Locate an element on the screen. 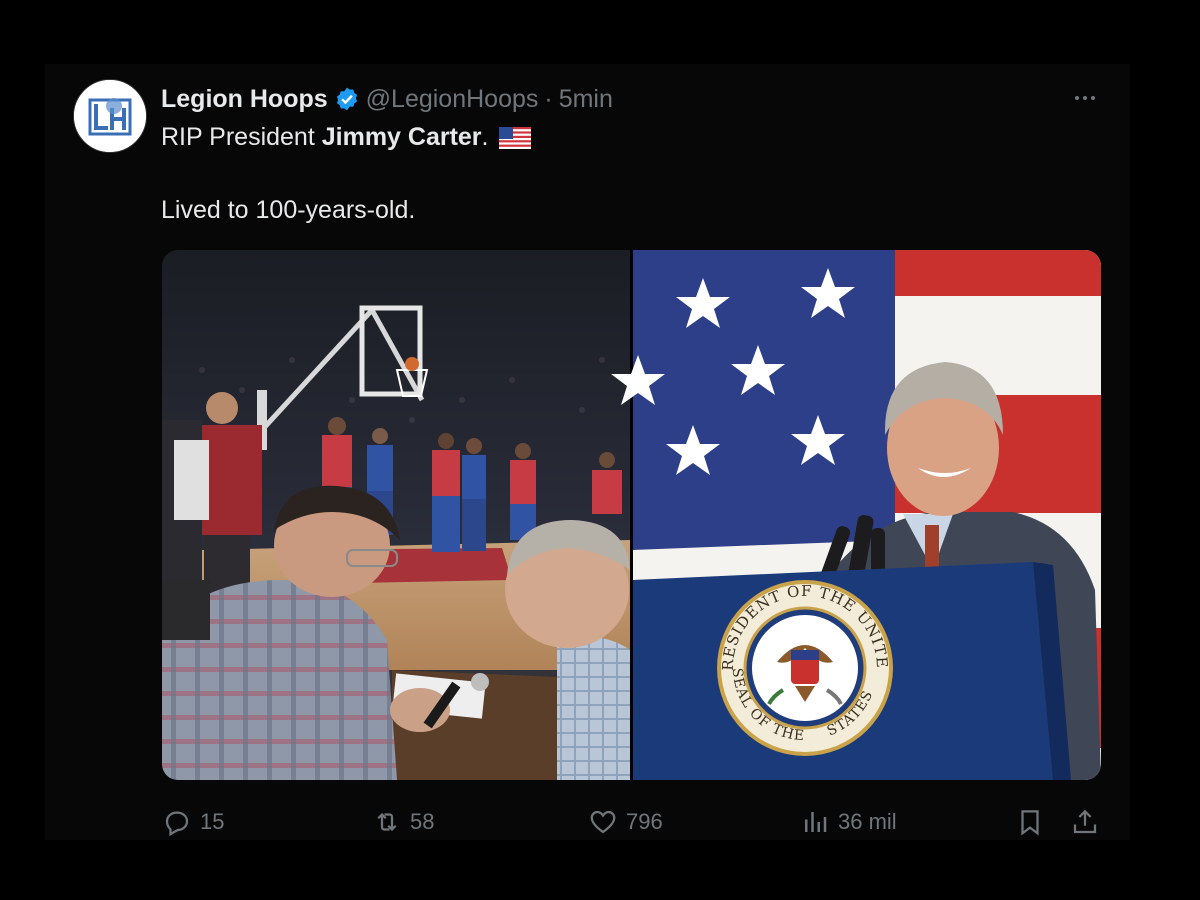 The image size is (1200, 900). tweet-text-line2: Lived to 100-years-old. is located at coordinates (288, 210).